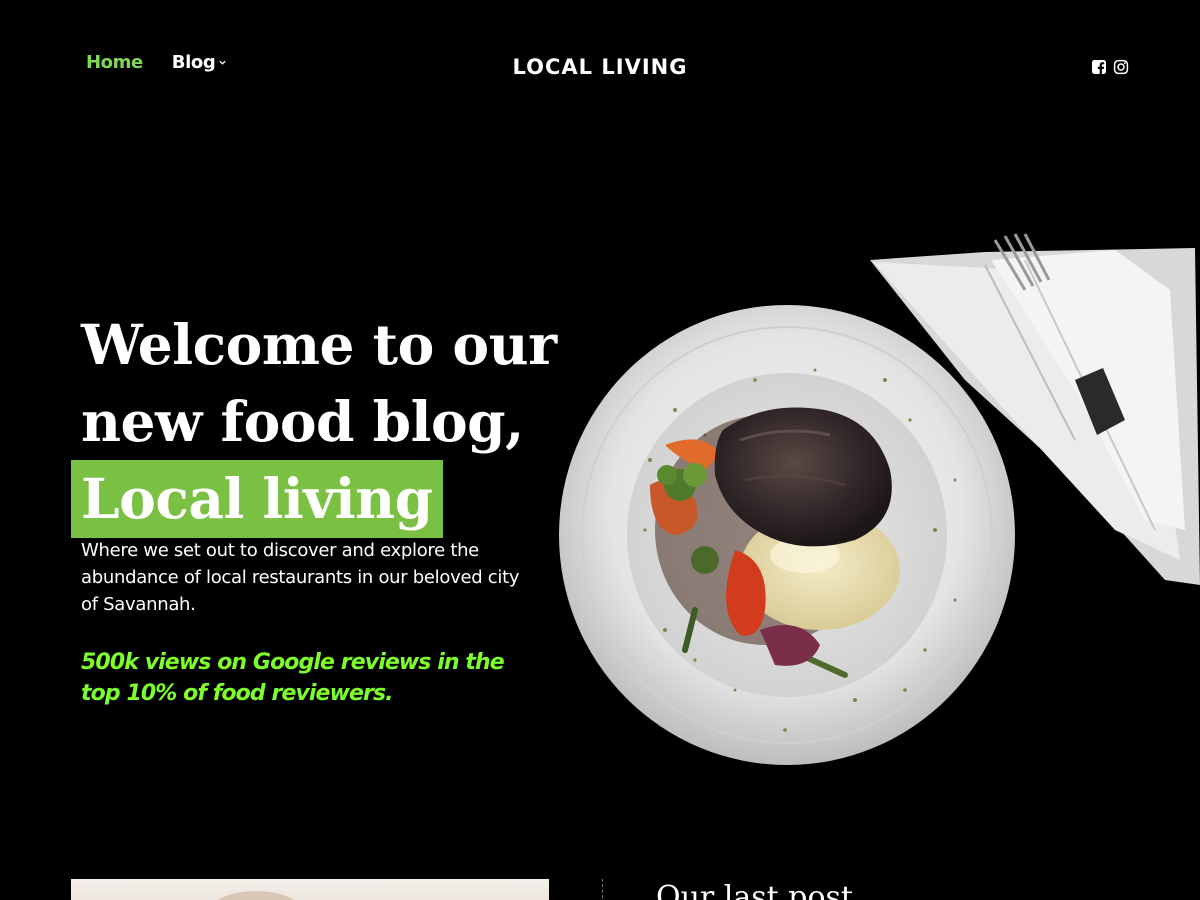 This screenshot has height=900, width=1200. Describe the element at coordinates (257, 499) in the screenshot. I see `hero-heading-highlight: Local living` at that location.